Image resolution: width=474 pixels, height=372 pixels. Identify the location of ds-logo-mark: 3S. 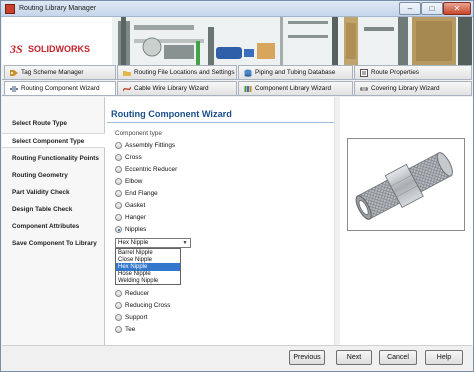
(16, 49).